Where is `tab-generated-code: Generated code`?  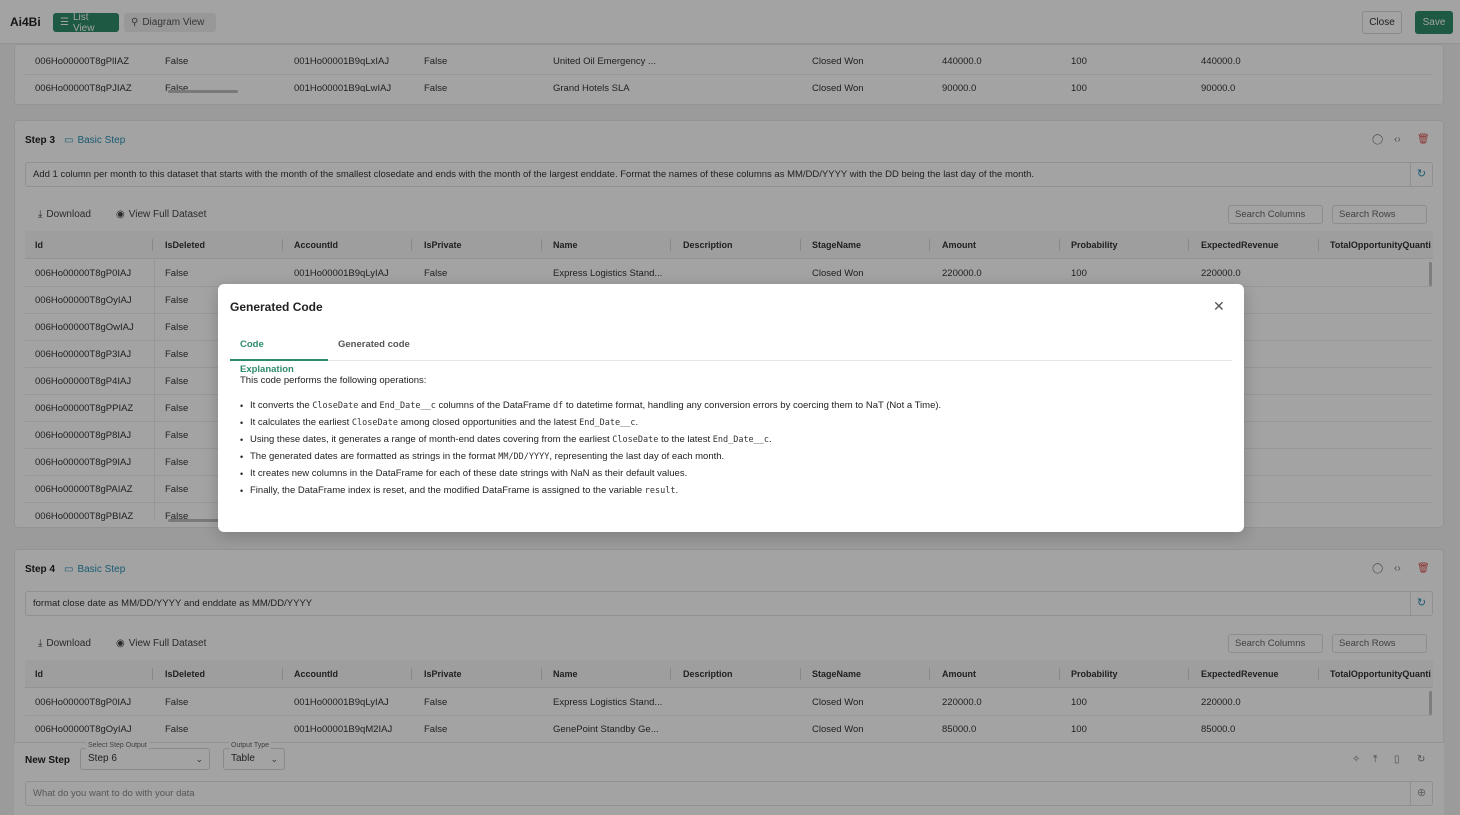
tab-generated-code: Generated code is located at coordinates (374, 346).